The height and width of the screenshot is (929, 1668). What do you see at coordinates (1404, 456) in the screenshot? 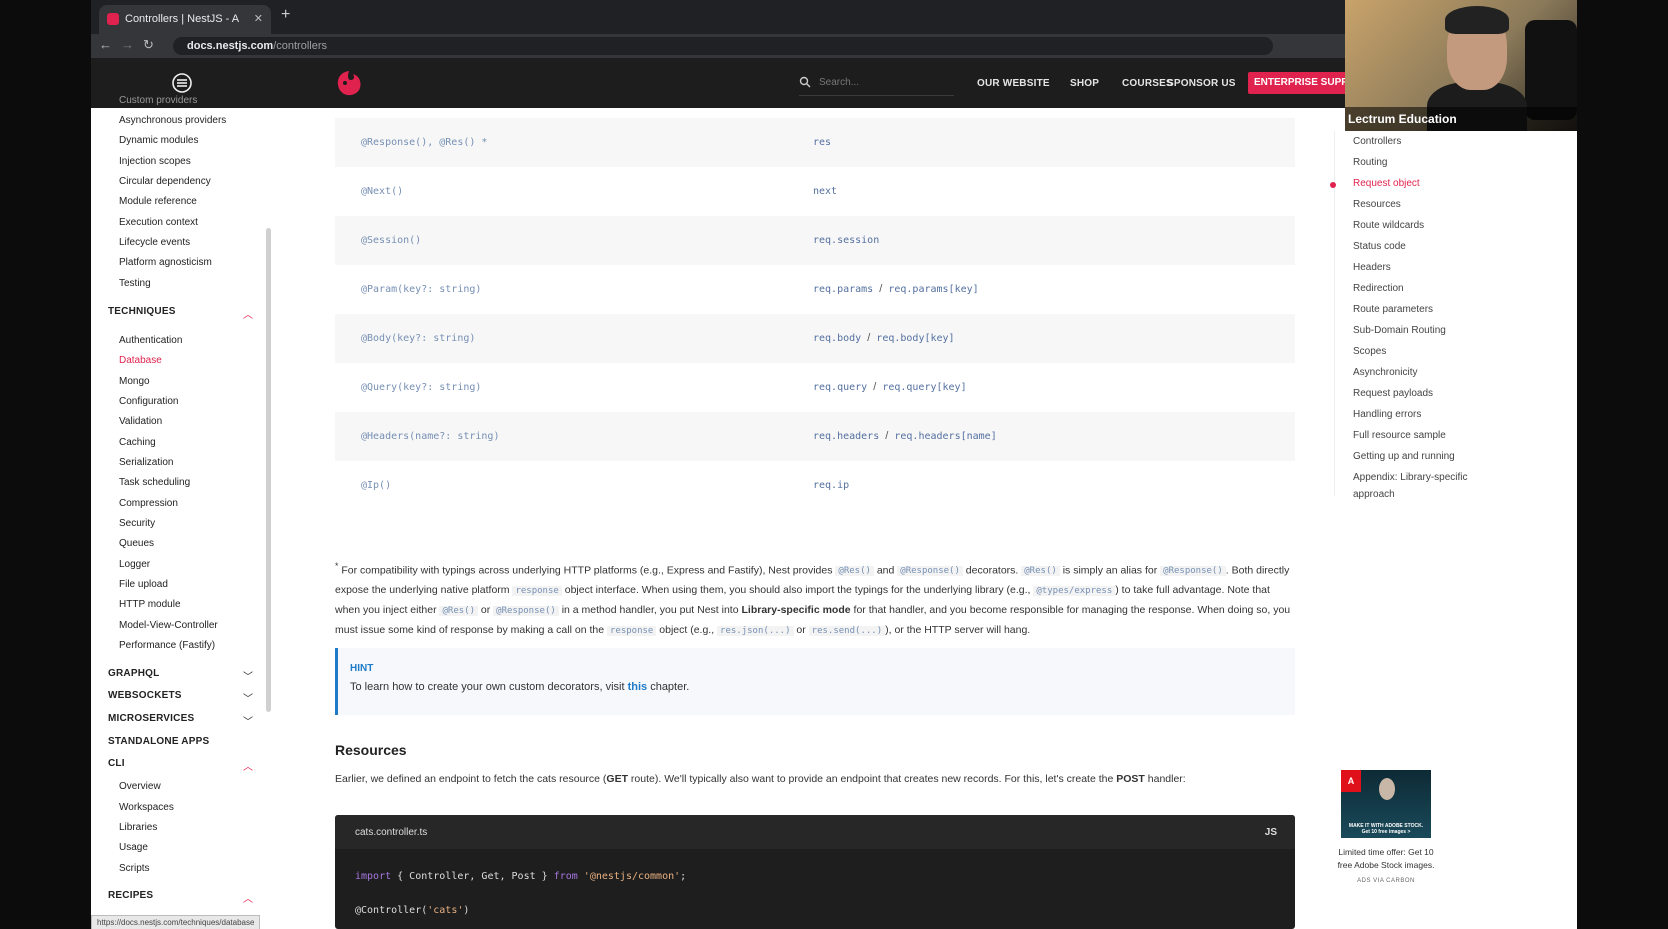
I see `toc-item: Getting up and running` at bounding box center [1404, 456].